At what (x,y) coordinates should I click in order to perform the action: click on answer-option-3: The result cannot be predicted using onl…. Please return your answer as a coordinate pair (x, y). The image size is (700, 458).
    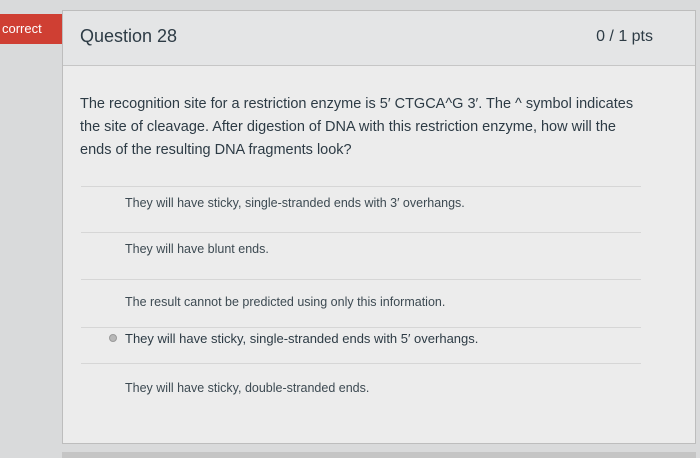
    Looking at the image, I should click on (285, 302).